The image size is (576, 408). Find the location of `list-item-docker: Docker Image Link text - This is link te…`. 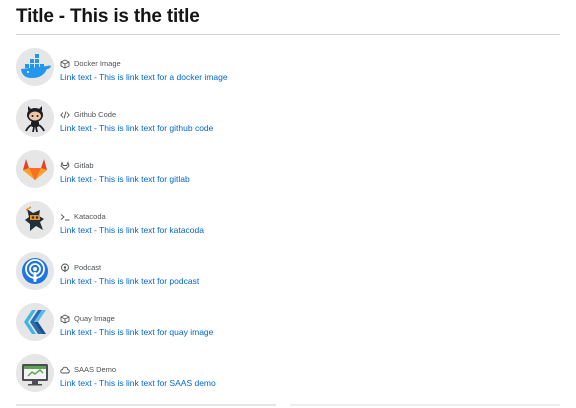

list-item-docker: Docker Image Link text - This is link te… is located at coordinates (288, 73).